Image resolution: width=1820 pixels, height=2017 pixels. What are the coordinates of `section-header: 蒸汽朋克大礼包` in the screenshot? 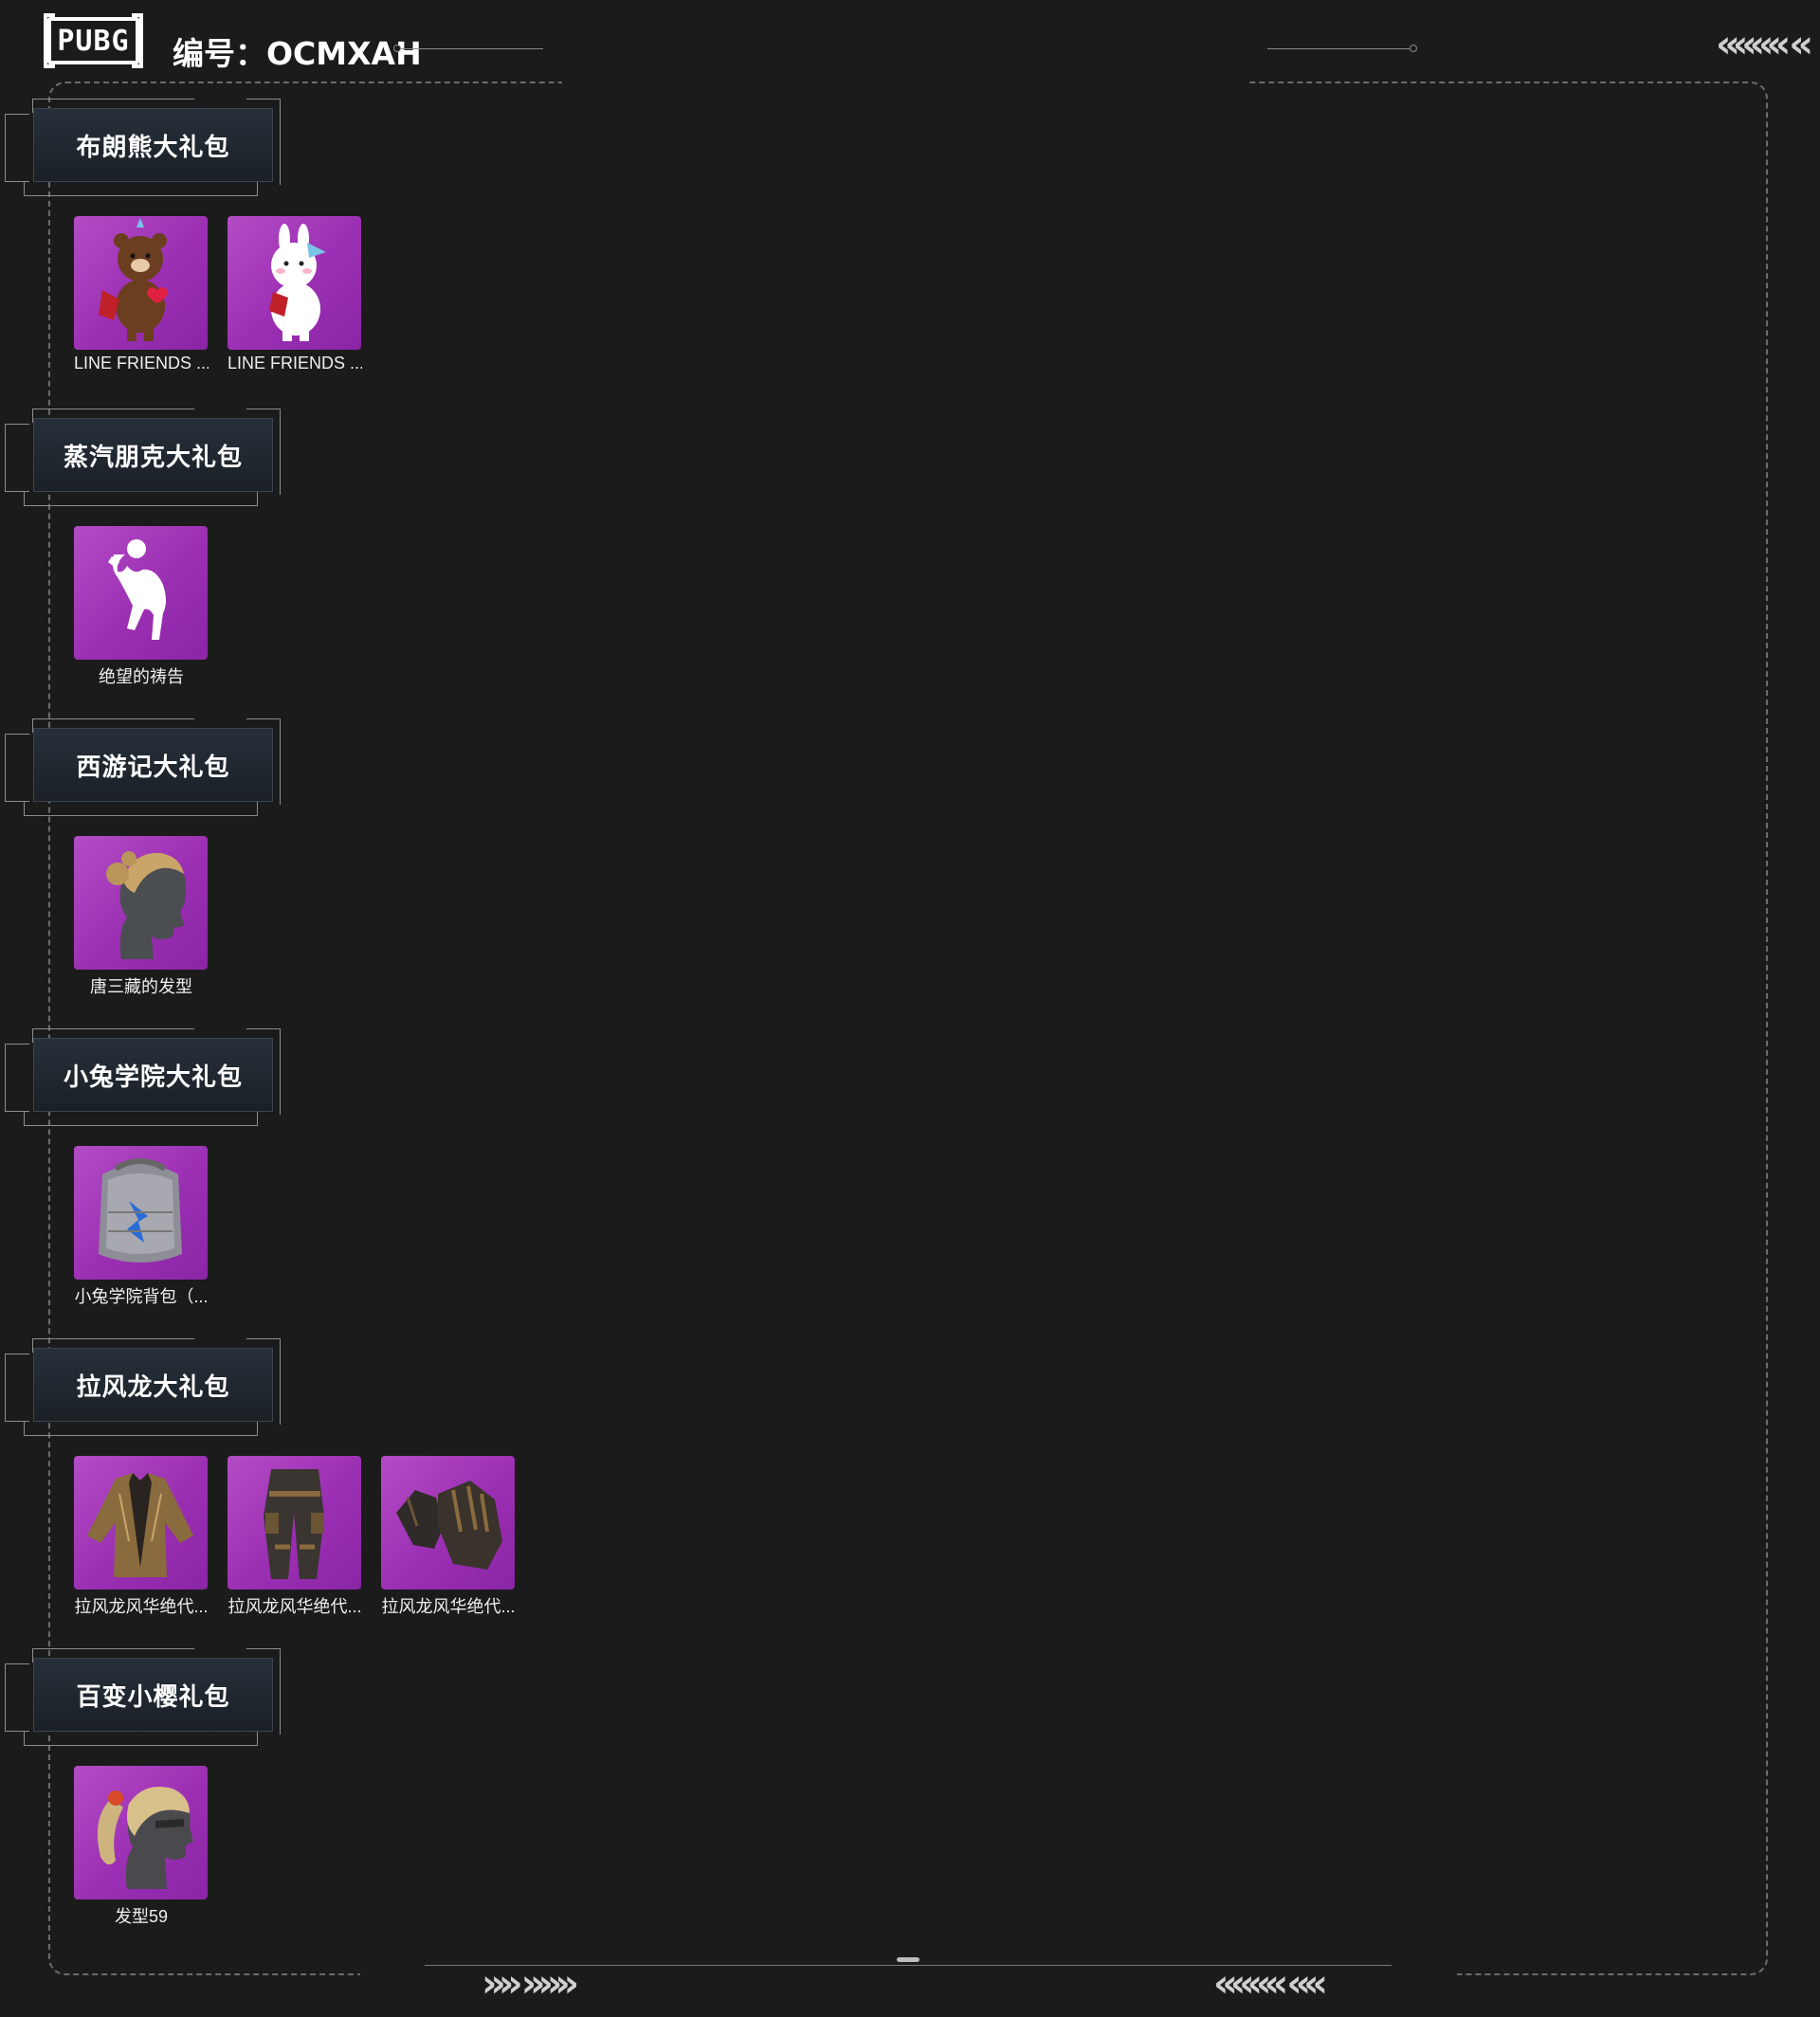 It's located at (143, 457).